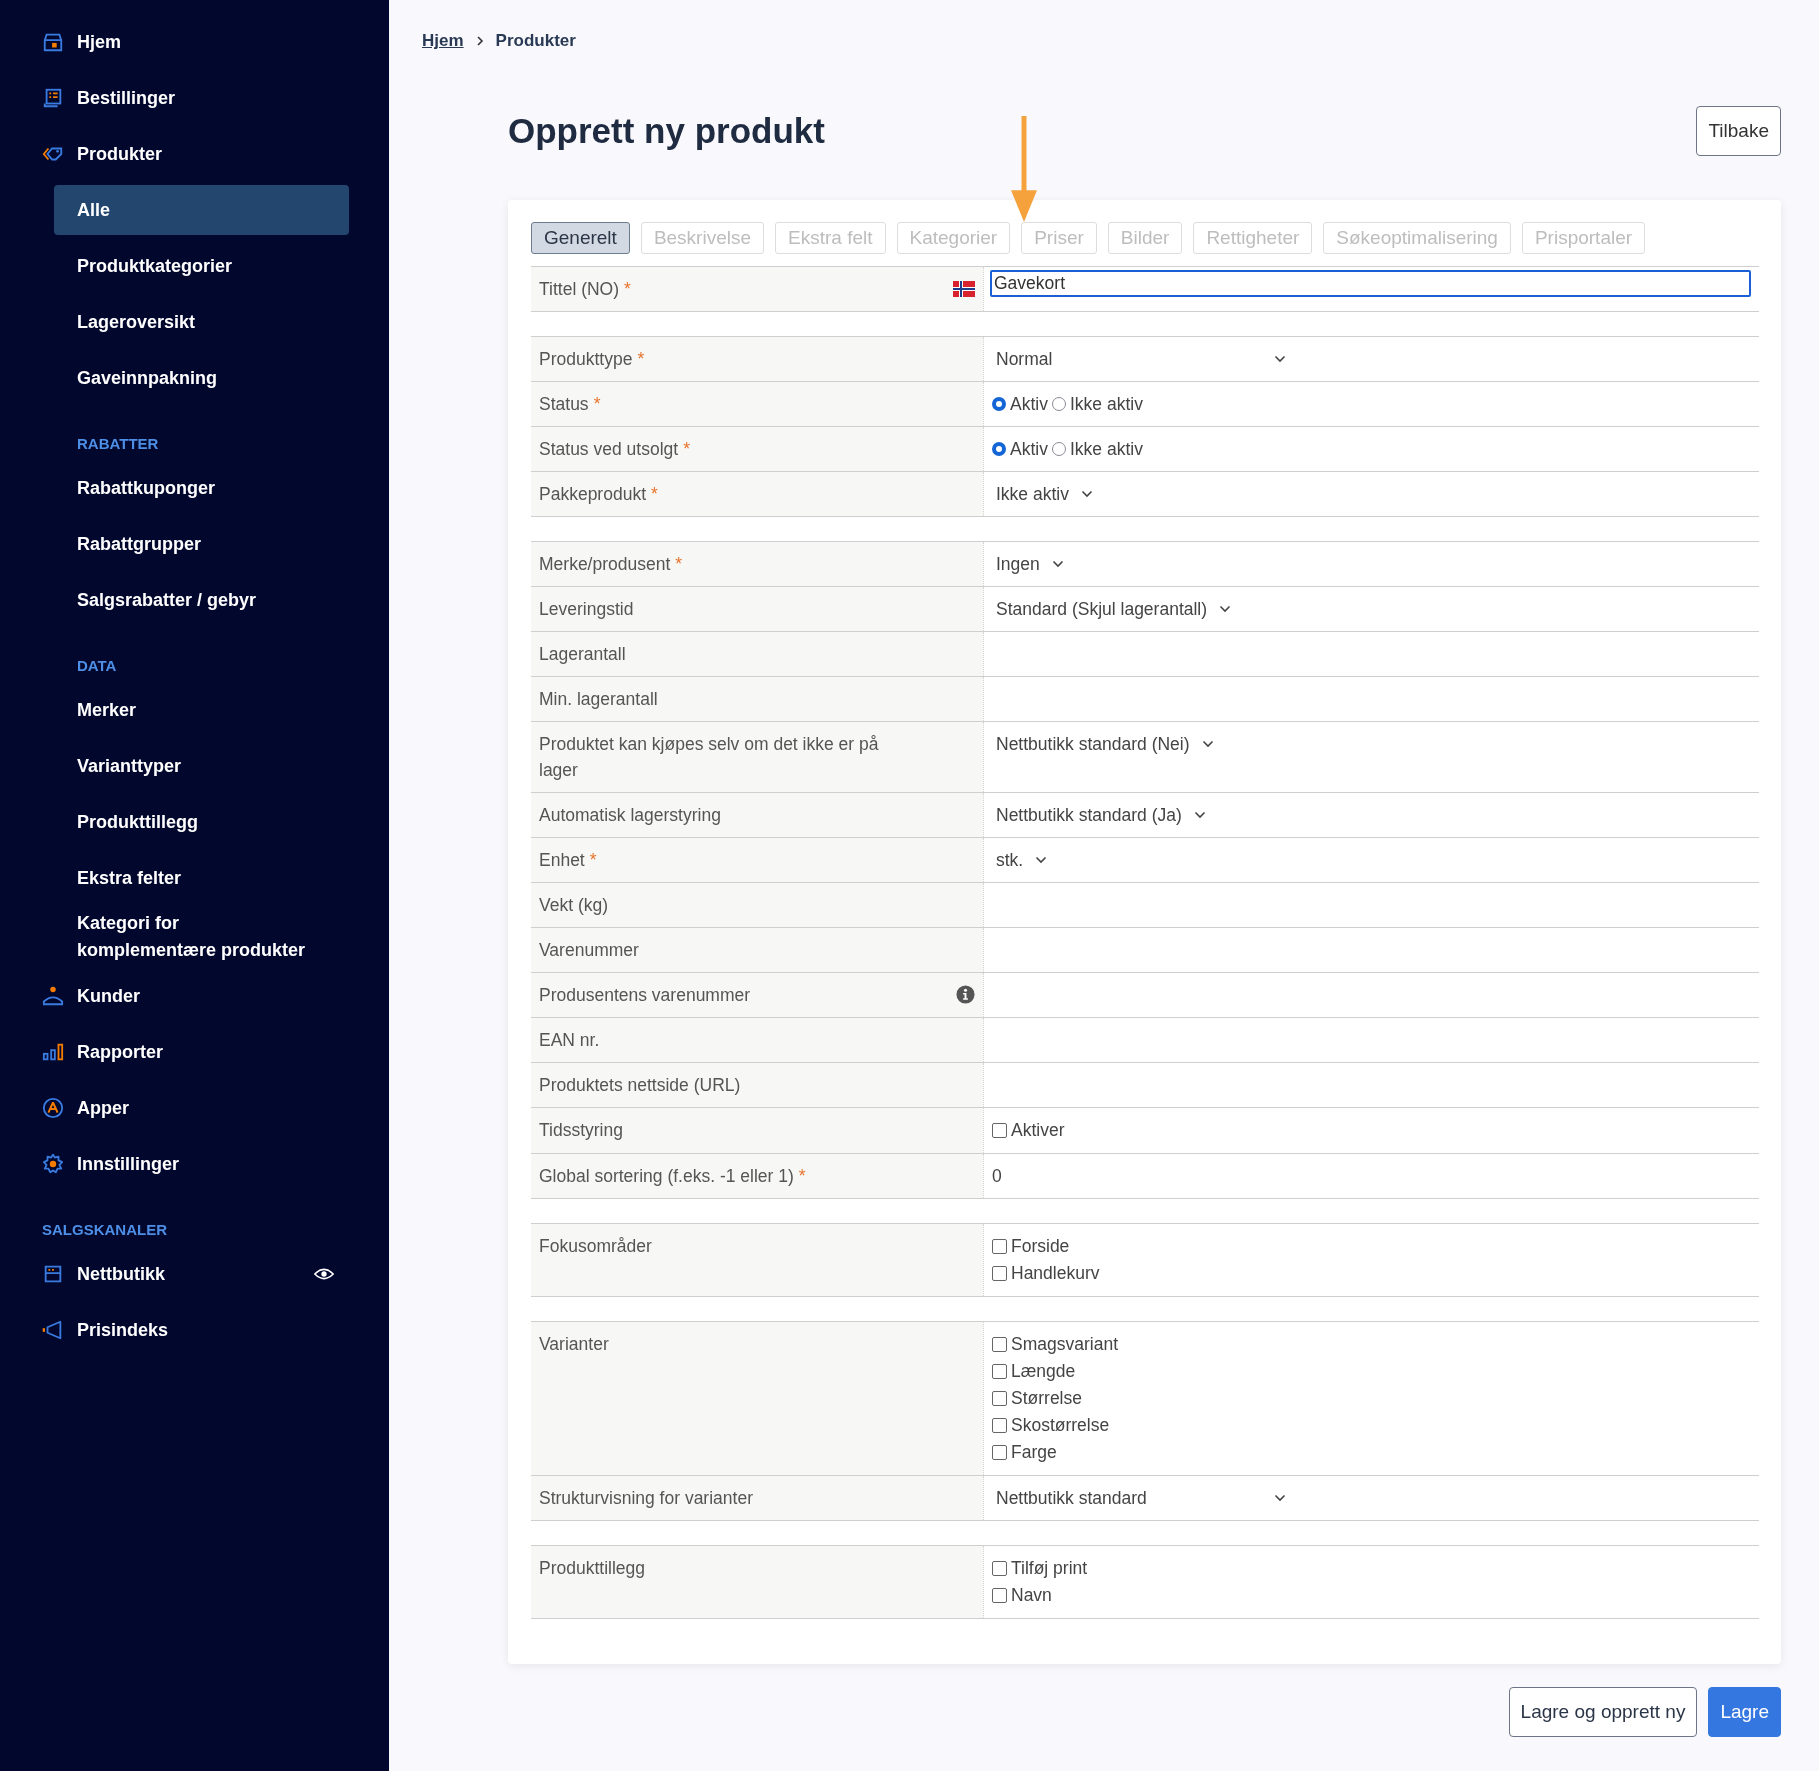 The width and height of the screenshot is (1819, 1771). What do you see at coordinates (185, 266) in the screenshot?
I see `sidebar-subitem: Produktkategorier` at bounding box center [185, 266].